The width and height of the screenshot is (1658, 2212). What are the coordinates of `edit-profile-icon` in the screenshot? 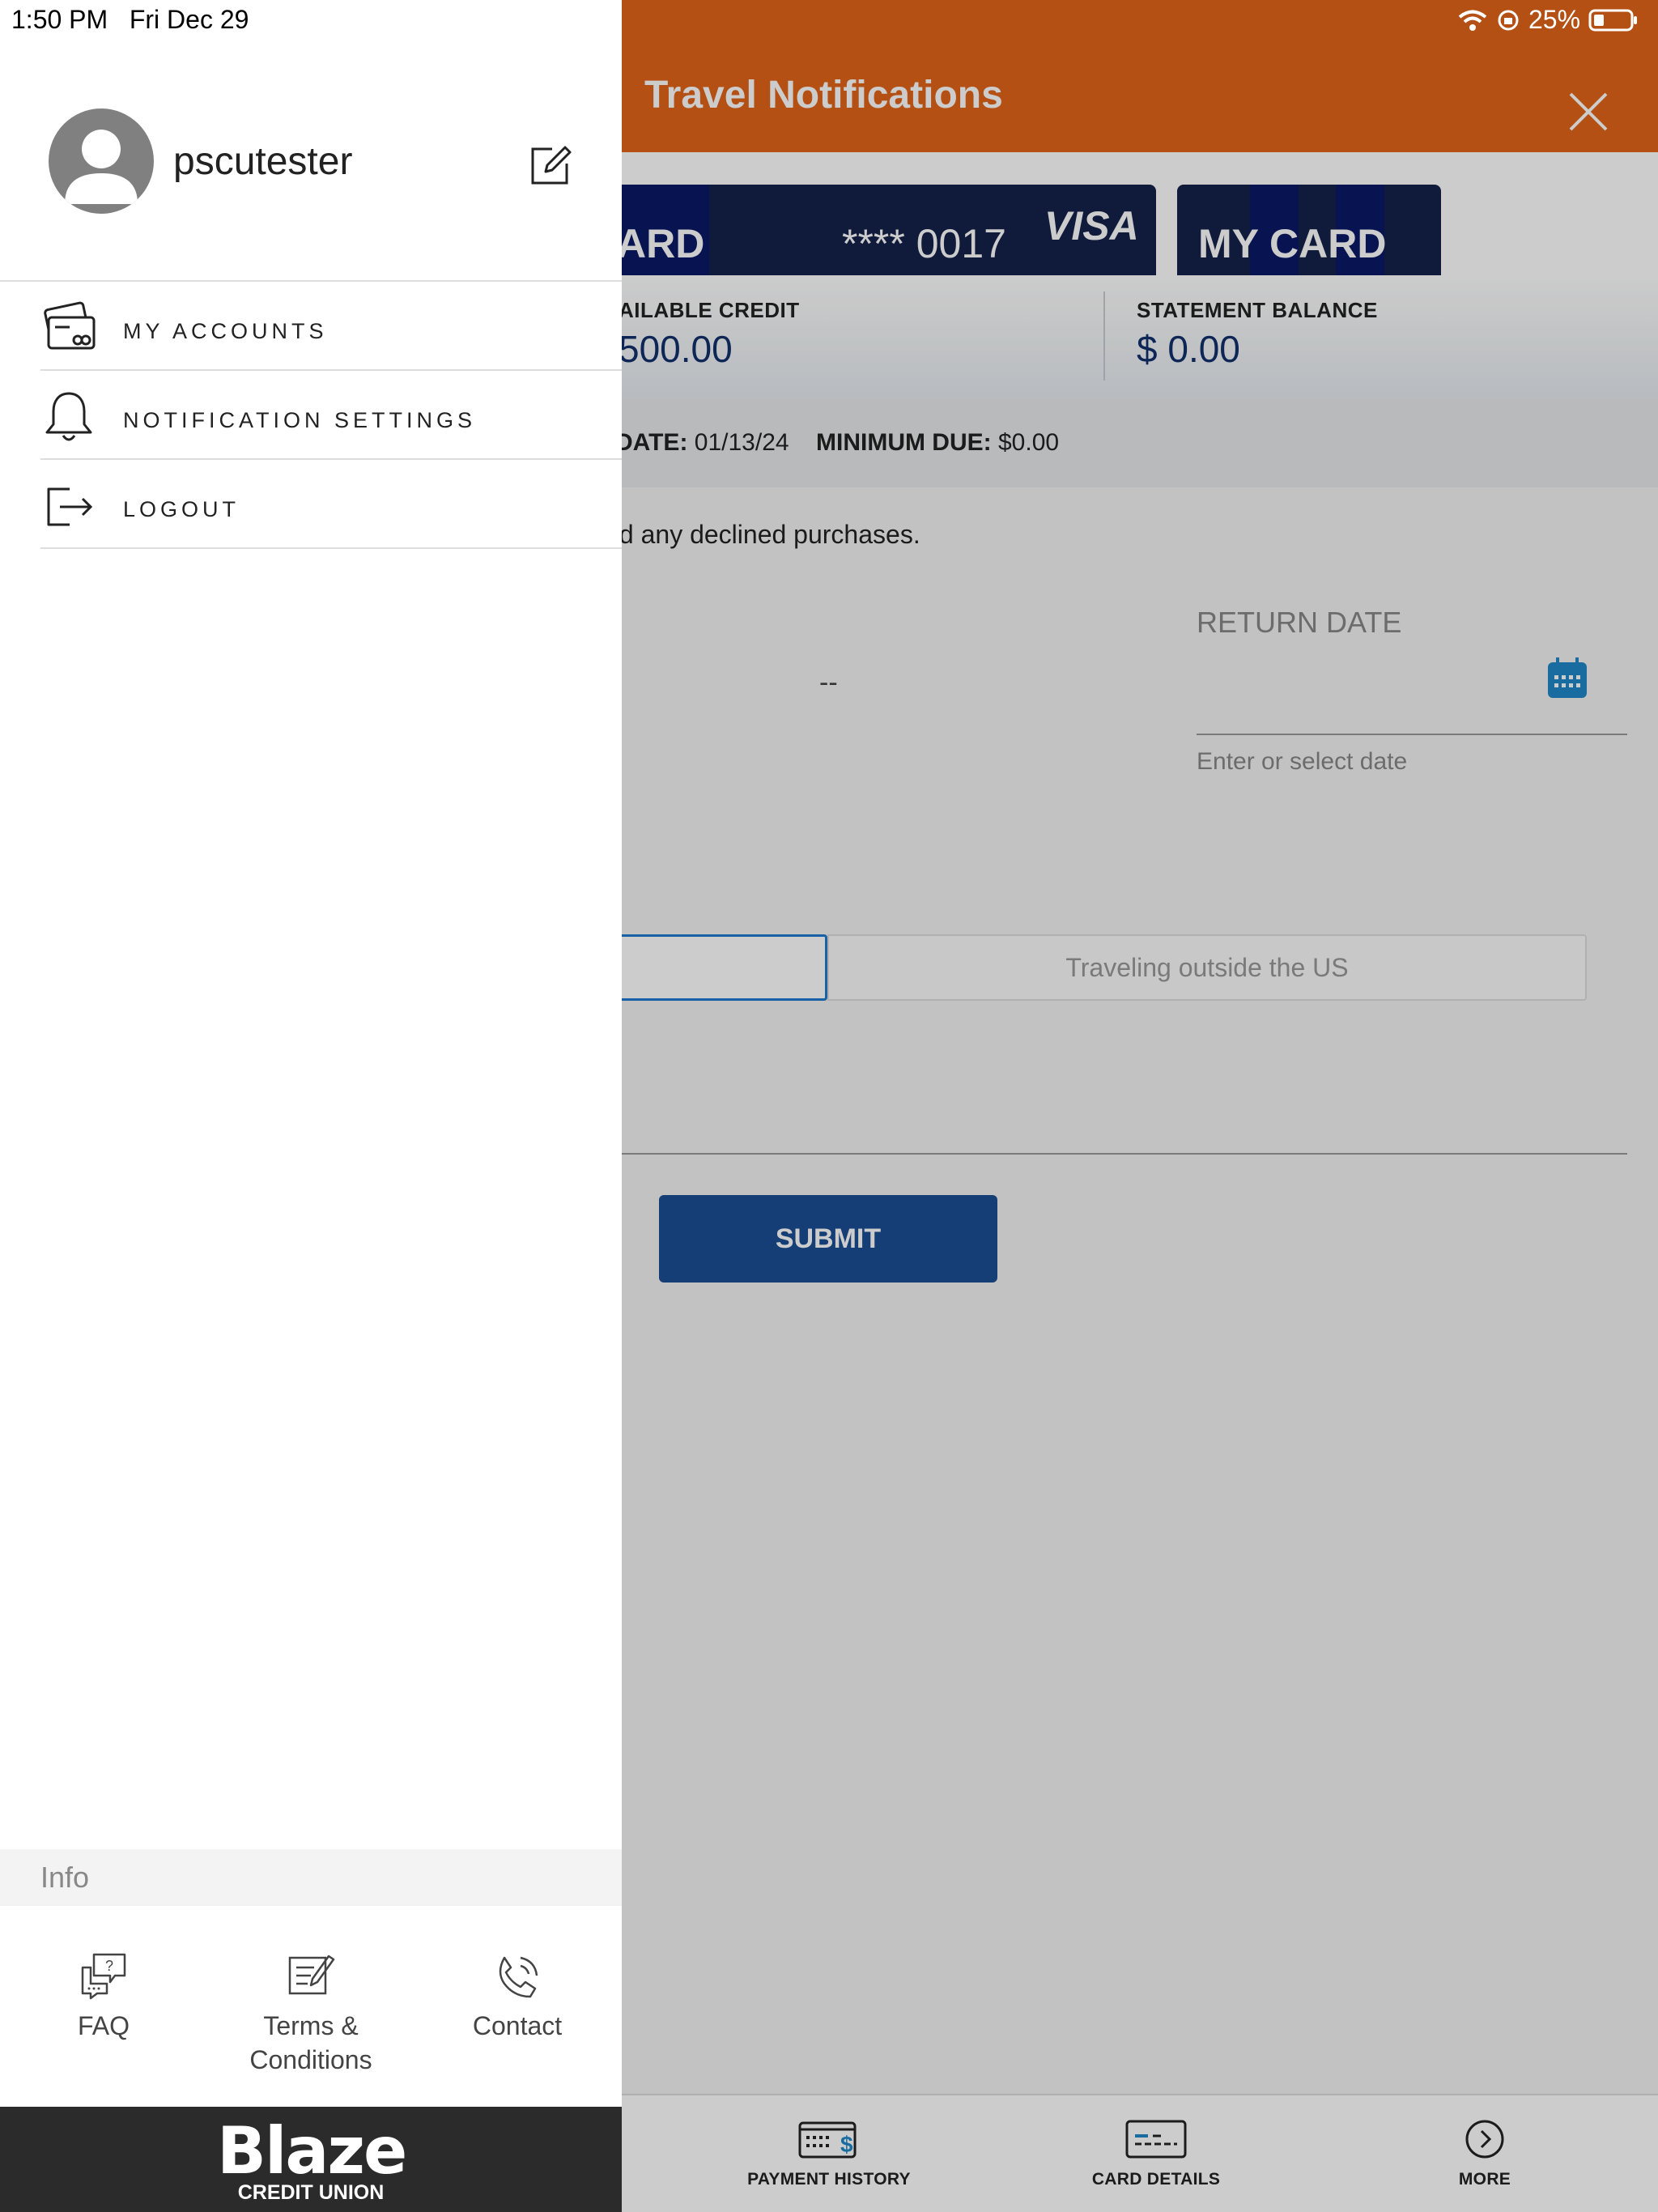 It's located at (550, 165).